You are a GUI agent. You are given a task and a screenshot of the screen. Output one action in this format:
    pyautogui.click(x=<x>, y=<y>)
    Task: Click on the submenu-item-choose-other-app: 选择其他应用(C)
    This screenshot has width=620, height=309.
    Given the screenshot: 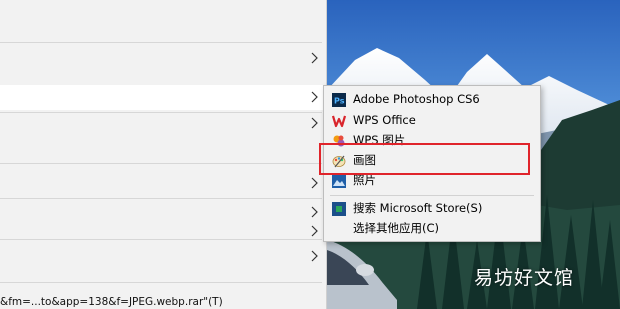 What is the action you would take?
    pyautogui.click(x=432, y=228)
    